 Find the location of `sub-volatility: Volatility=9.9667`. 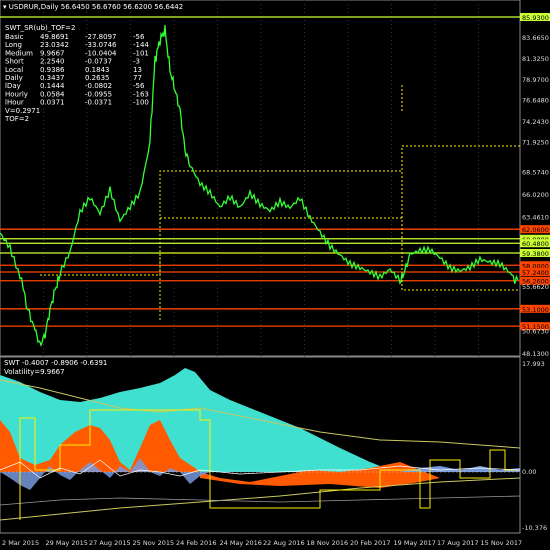

sub-volatility: Volatility=9.9667 is located at coordinates (34, 372).